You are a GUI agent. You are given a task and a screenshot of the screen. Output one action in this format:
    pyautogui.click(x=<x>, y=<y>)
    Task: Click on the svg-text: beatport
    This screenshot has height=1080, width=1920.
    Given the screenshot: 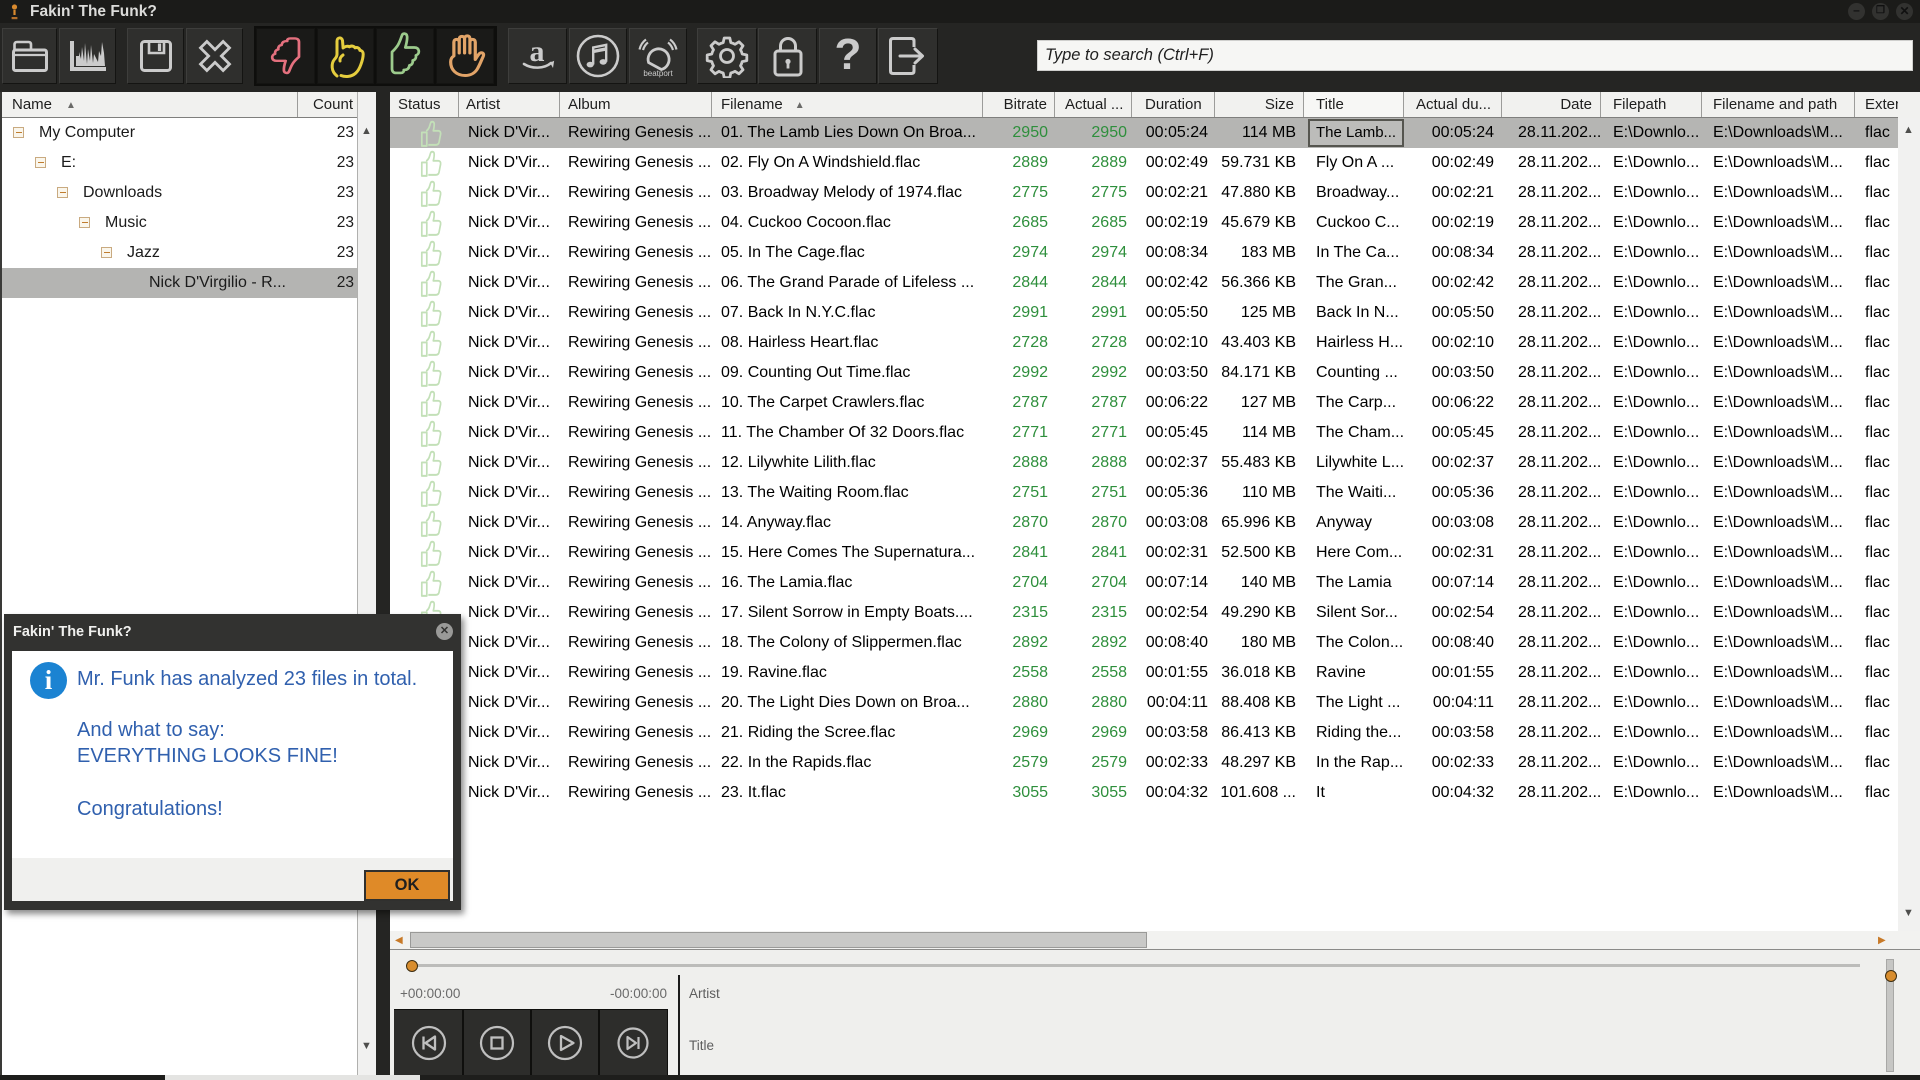 What is the action you would take?
    pyautogui.click(x=658, y=73)
    